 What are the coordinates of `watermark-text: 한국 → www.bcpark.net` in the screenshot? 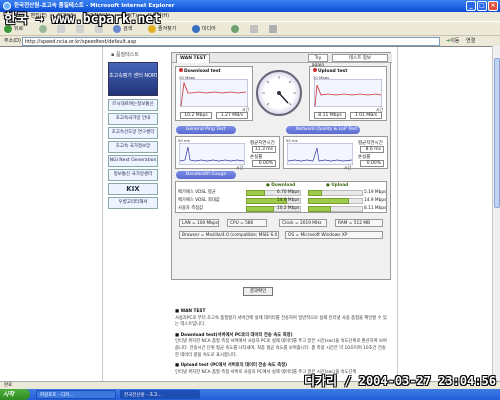 It's located at (82, 19).